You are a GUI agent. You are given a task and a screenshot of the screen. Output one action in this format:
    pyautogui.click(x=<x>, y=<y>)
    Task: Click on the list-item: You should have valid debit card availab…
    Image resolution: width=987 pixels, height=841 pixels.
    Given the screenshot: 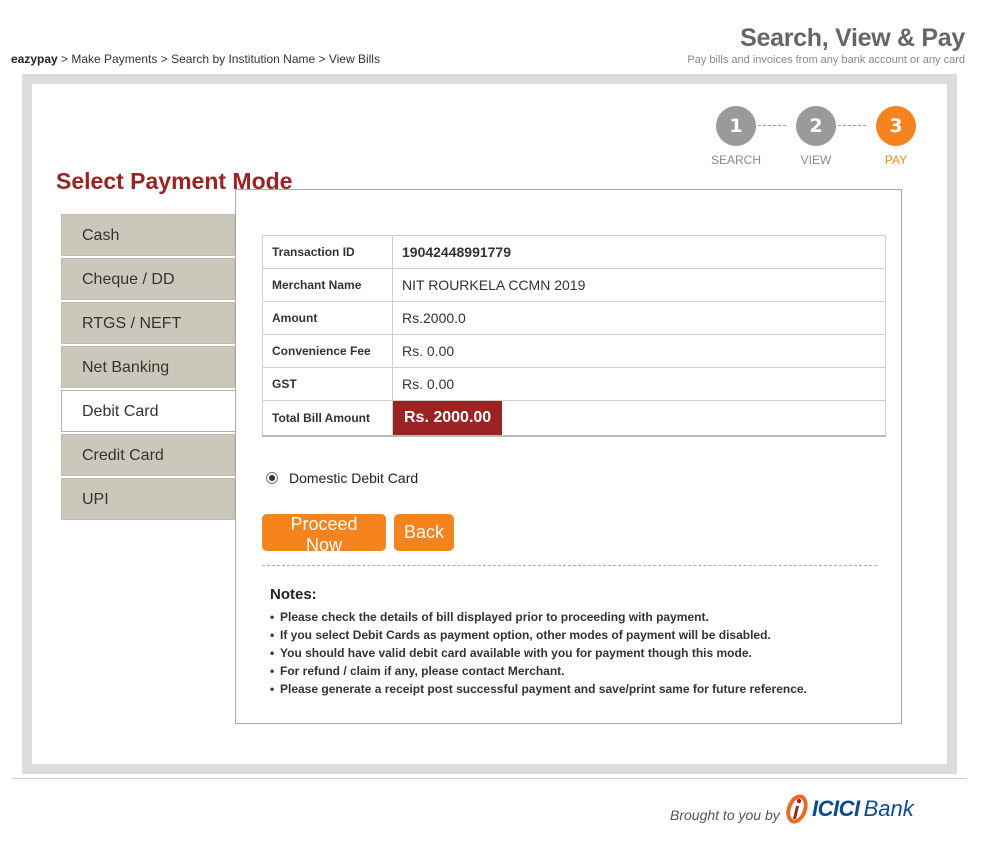 What is the action you would take?
    pyautogui.click(x=570, y=653)
    